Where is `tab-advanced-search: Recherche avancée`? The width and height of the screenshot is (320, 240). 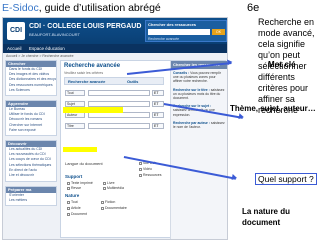
tab-advanced-search: Recherche avancée is located at coordinates (86, 81).